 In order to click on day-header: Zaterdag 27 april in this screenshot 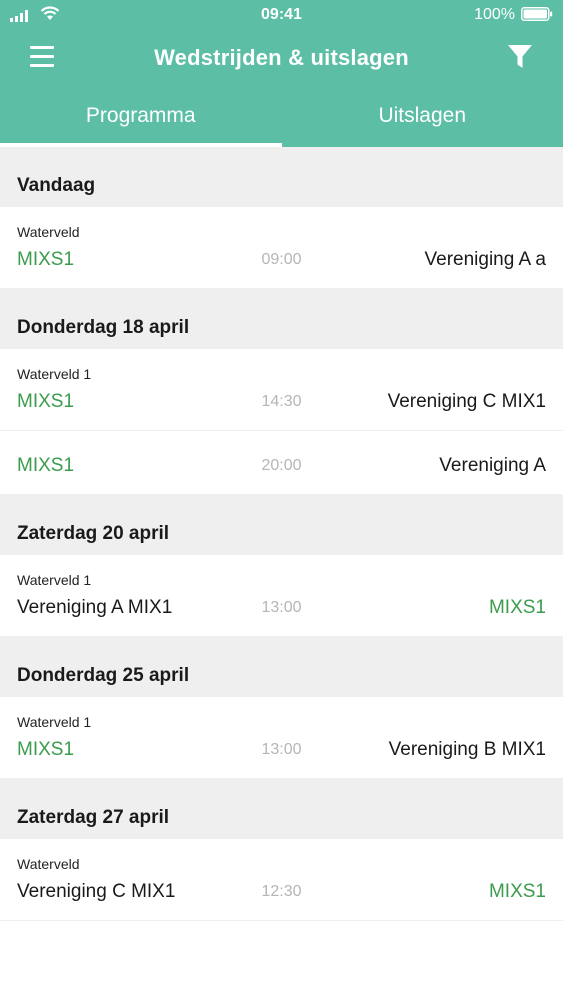, I will do `click(281, 809)`.